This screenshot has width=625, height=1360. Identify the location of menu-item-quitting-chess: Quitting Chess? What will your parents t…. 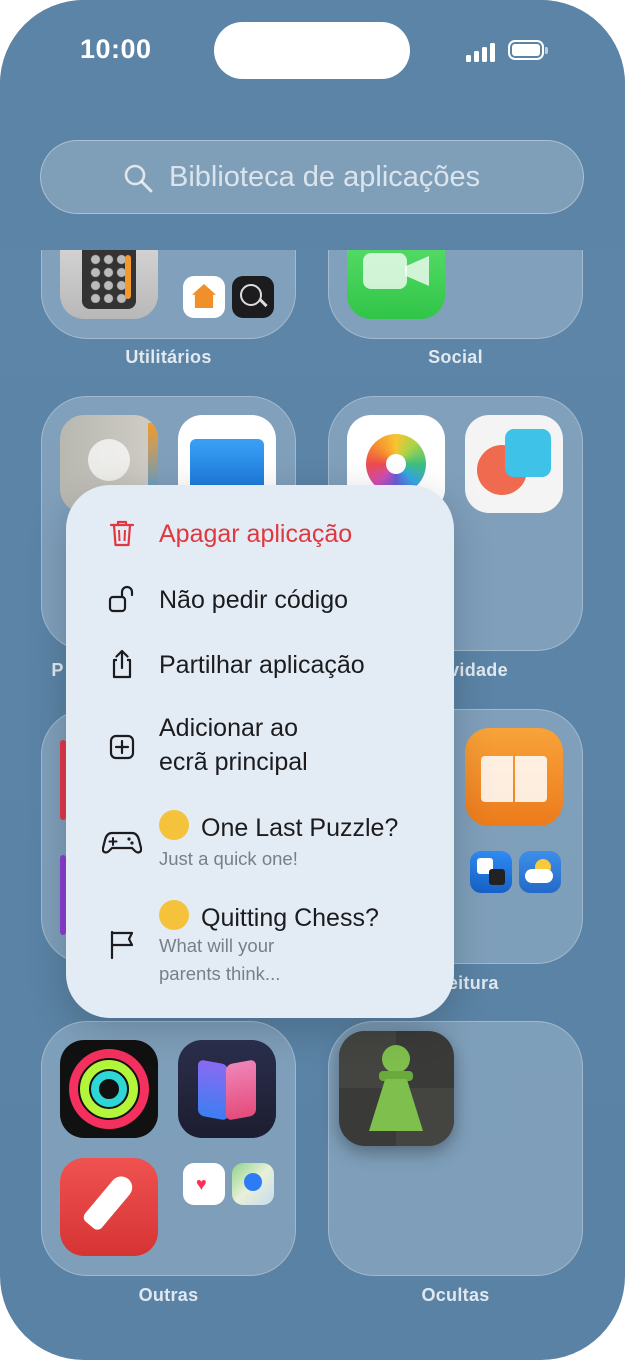
(260, 945).